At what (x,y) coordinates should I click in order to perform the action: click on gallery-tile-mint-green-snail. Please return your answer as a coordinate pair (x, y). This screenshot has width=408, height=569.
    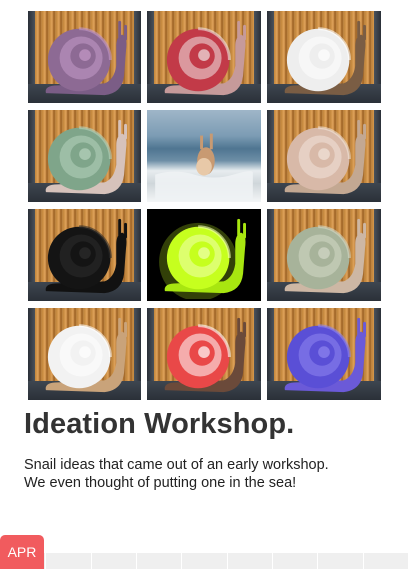
    Looking at the image, I should click on (84, 156).